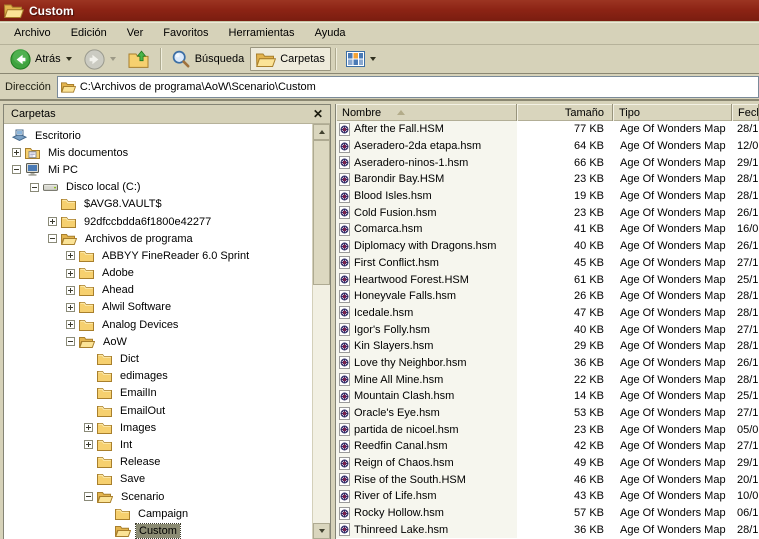 This screenshot has height=539, width=759. I want to click on file-size: 45 KB, so click(589, 262).